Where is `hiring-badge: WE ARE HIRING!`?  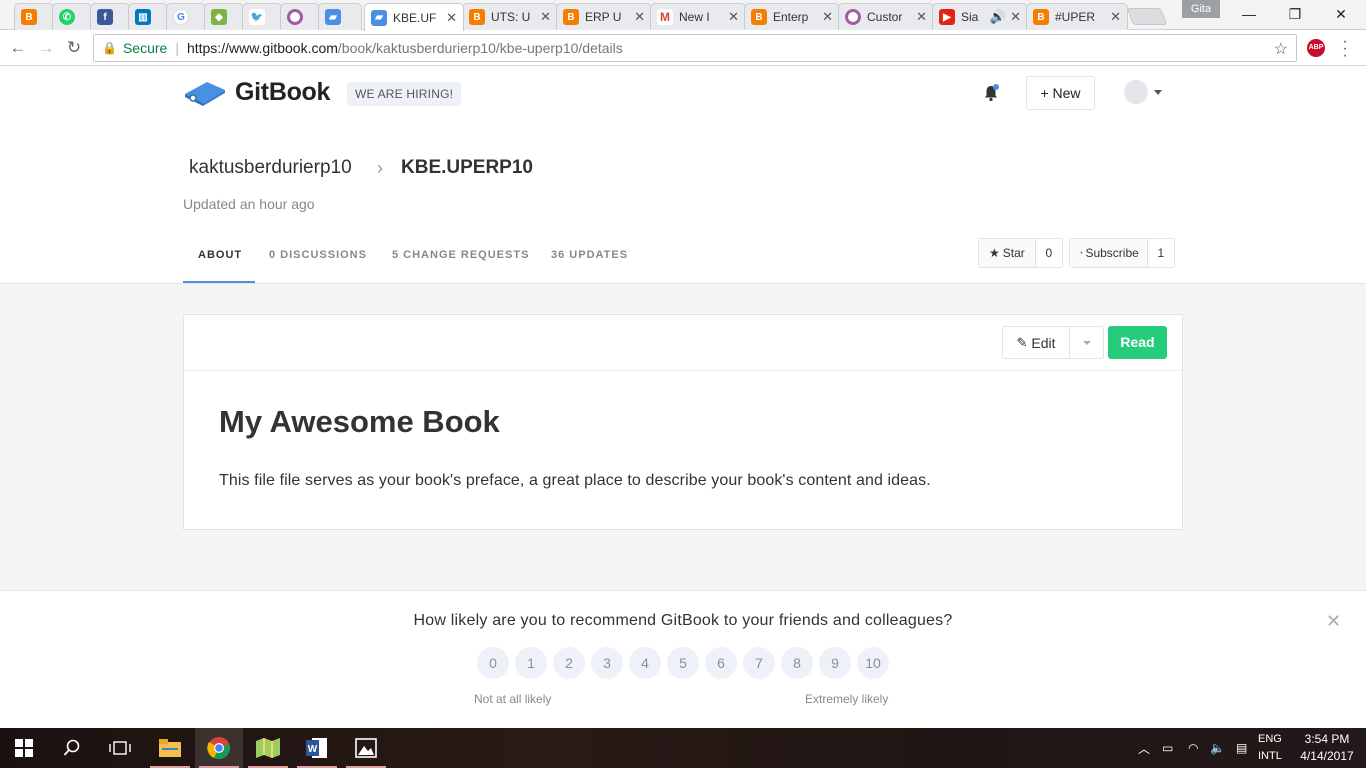 hiring-badge: WE ARE HIRING! is located at coordinates (404, 94).